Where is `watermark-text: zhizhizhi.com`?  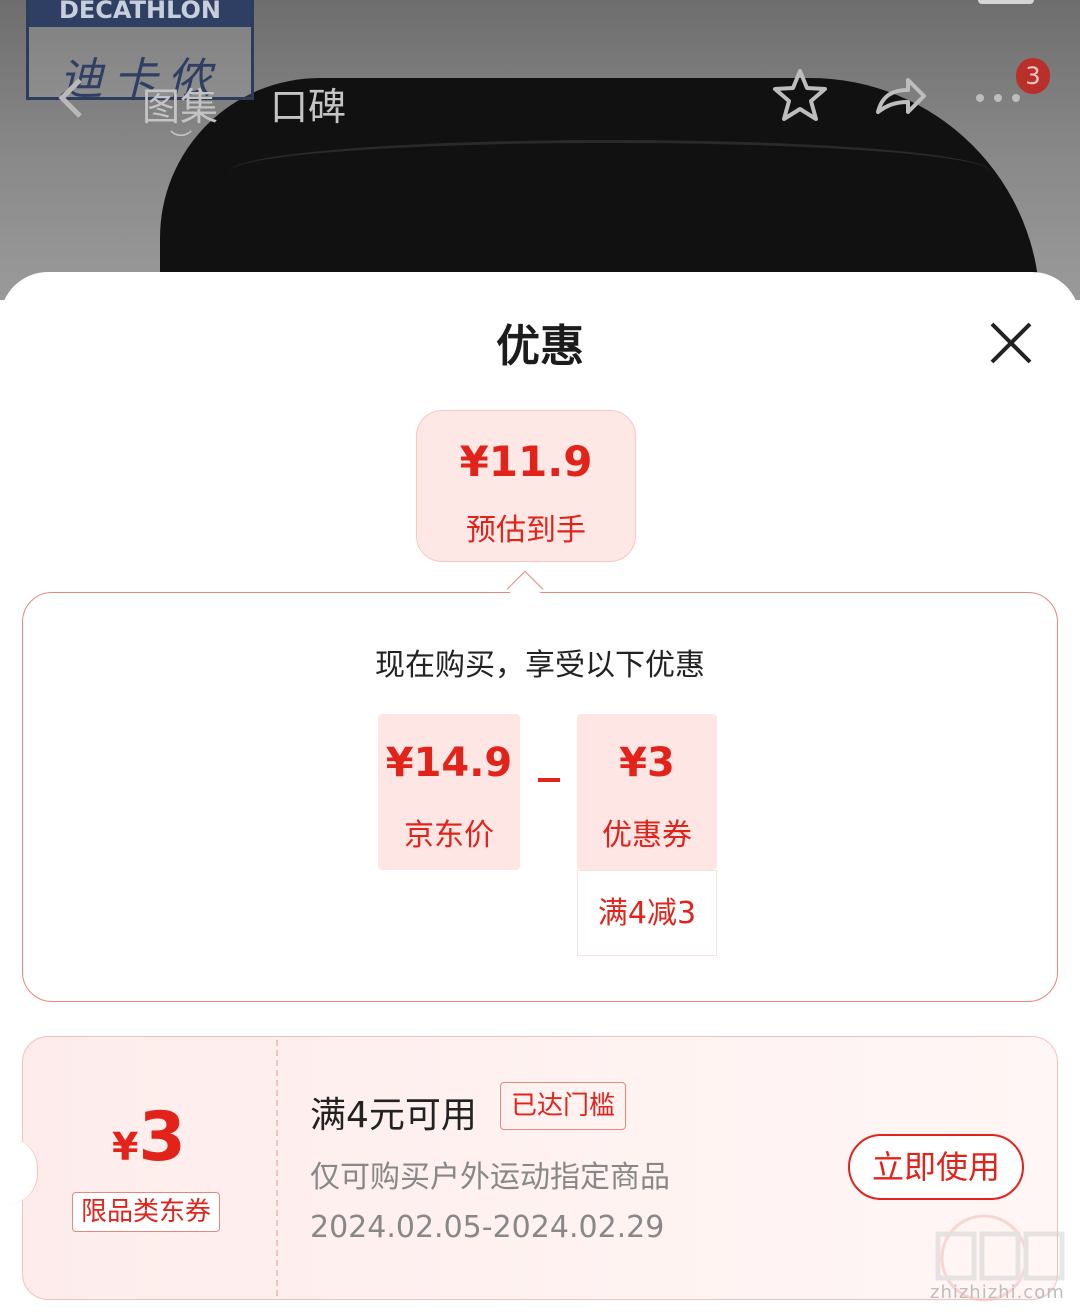 watermark-text: zhizhizhi.com is located at coordinates (997, 1292).